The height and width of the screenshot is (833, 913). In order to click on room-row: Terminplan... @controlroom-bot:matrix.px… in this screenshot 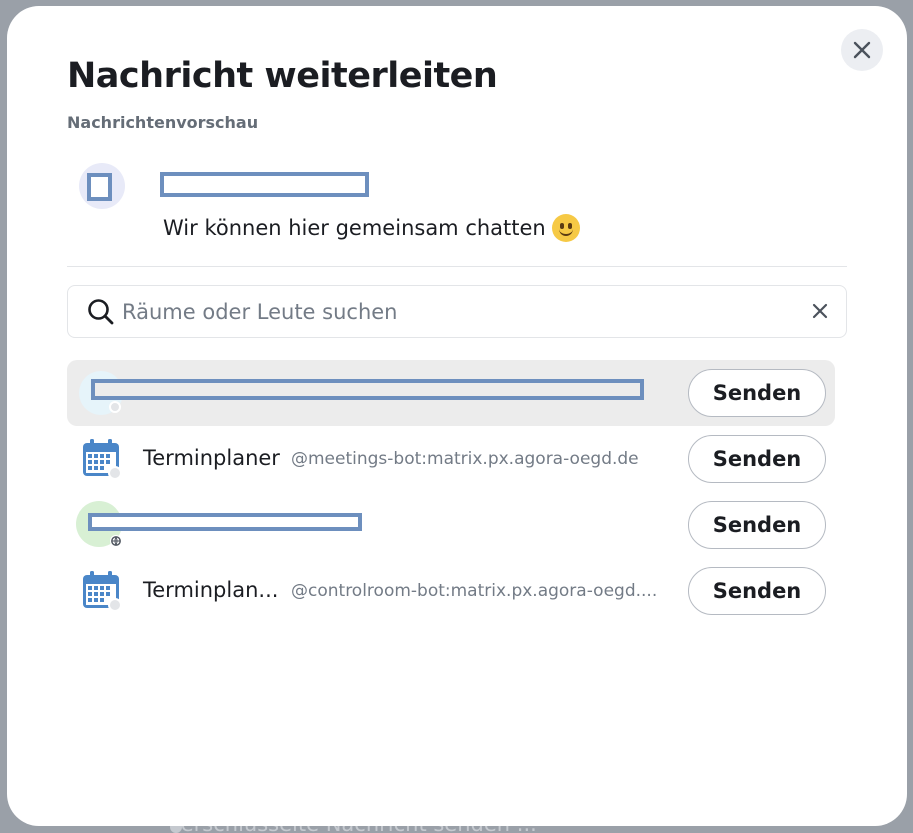, I will do `click(451, 591)`.